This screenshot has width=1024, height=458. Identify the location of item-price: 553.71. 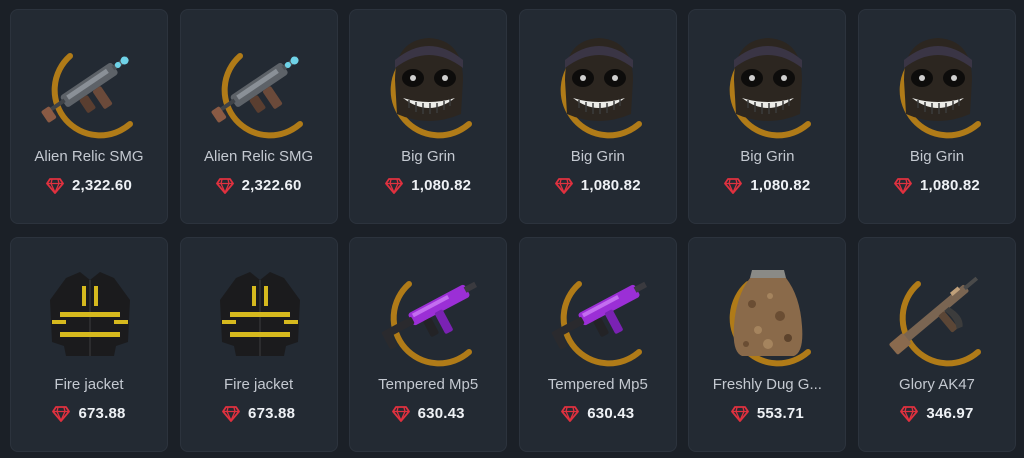
(780, 413).